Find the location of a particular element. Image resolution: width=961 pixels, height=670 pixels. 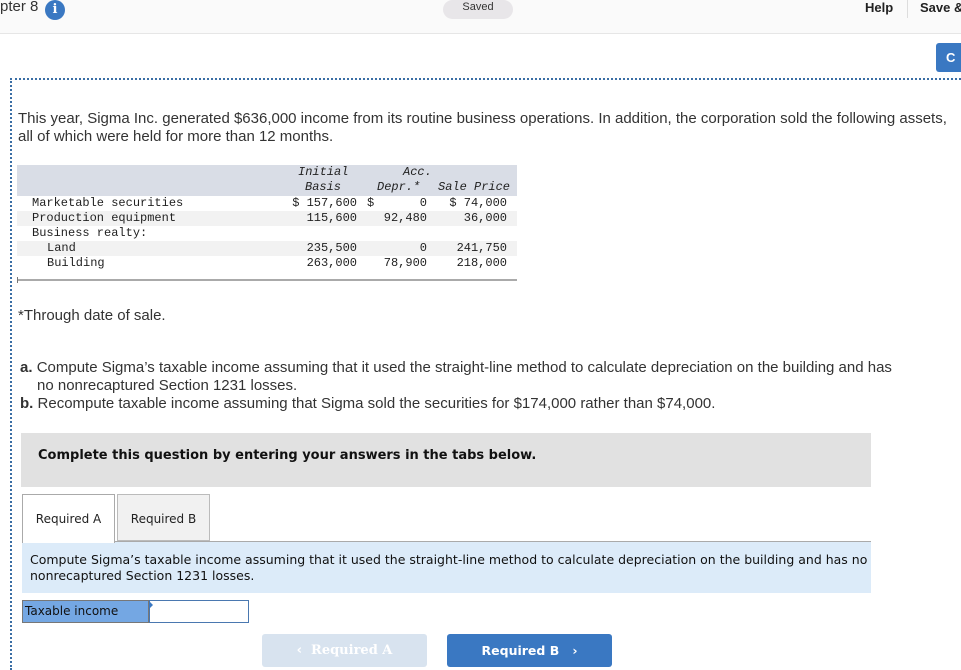

asset-name: Building is located at coordinates (76, 263).